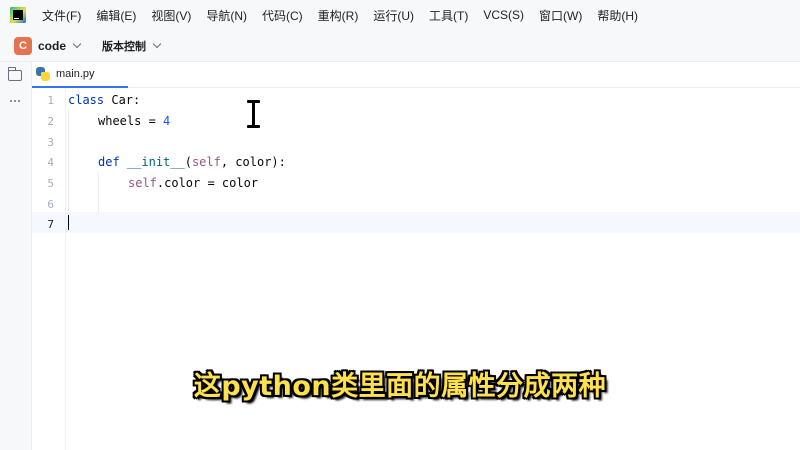 The image size is (800, 450). Describe the element at coordinates (188, 162) in the screenshot. I see `code-text: (` at that location.